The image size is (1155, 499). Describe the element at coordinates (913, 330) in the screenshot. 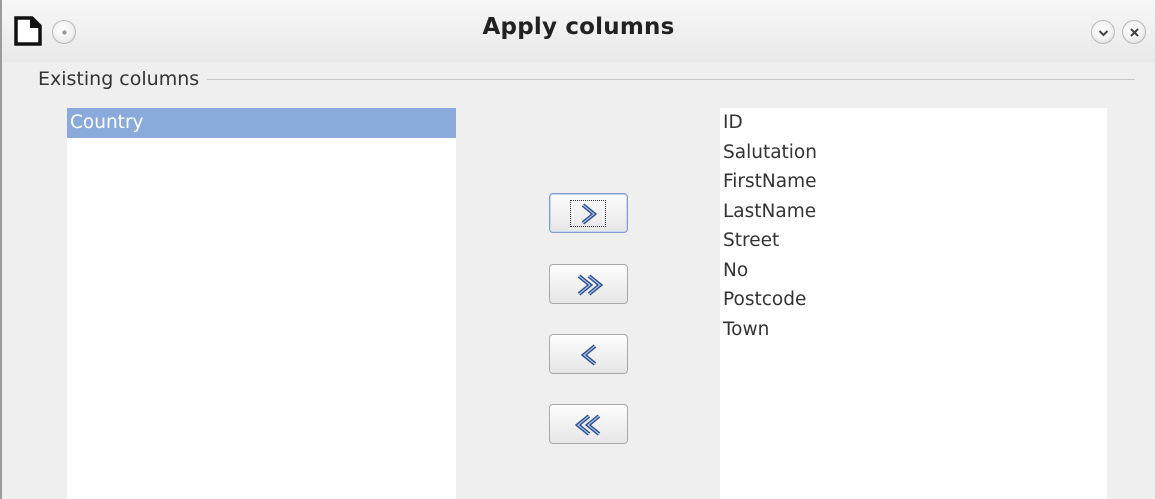

I see `list-item: Town` at that location.